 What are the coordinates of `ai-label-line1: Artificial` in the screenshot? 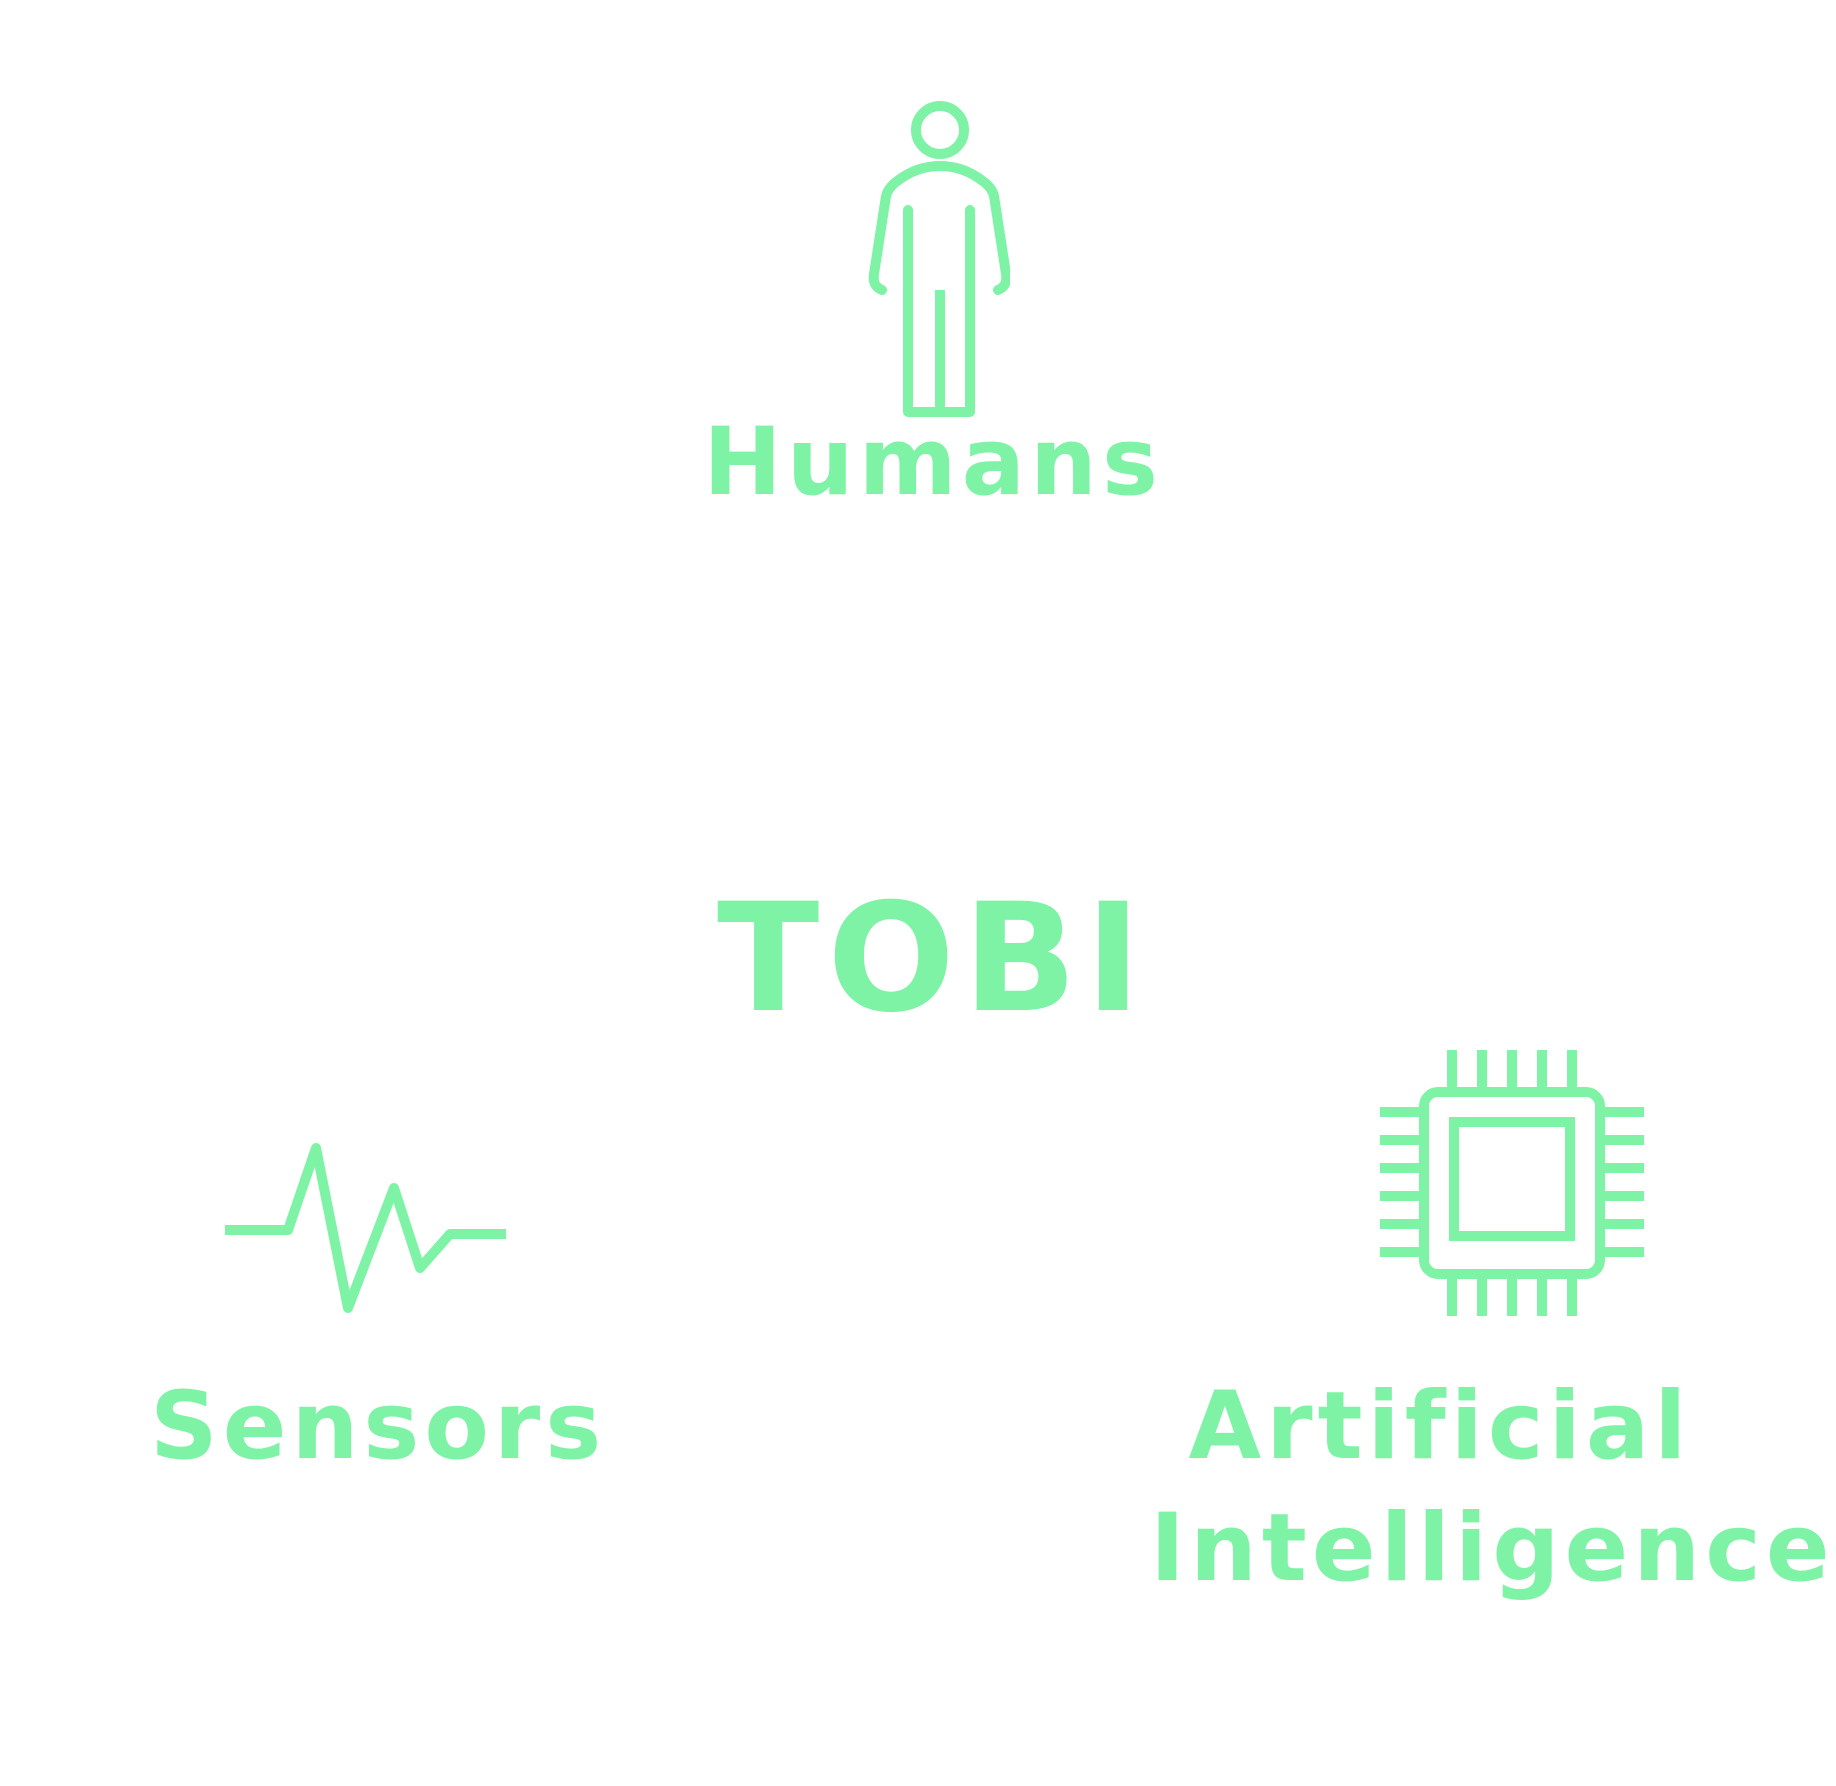 It's located at (1440, 1426).